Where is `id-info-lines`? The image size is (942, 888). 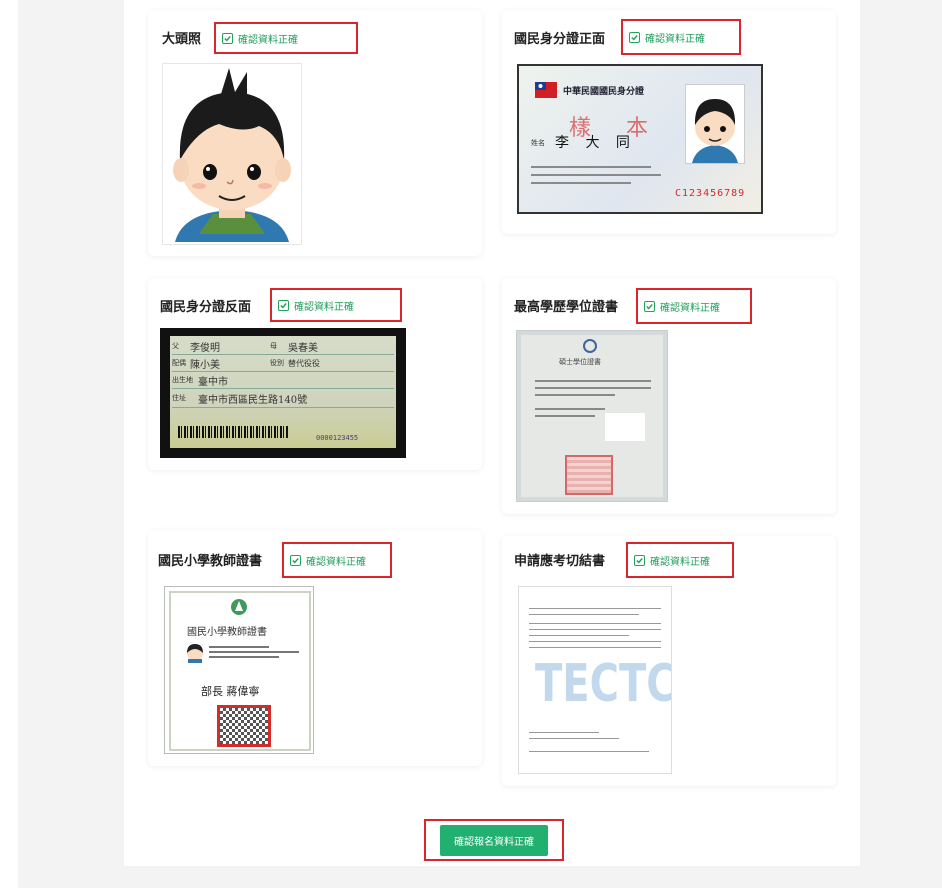 id-info-lines is located at coordinates (601, 175).